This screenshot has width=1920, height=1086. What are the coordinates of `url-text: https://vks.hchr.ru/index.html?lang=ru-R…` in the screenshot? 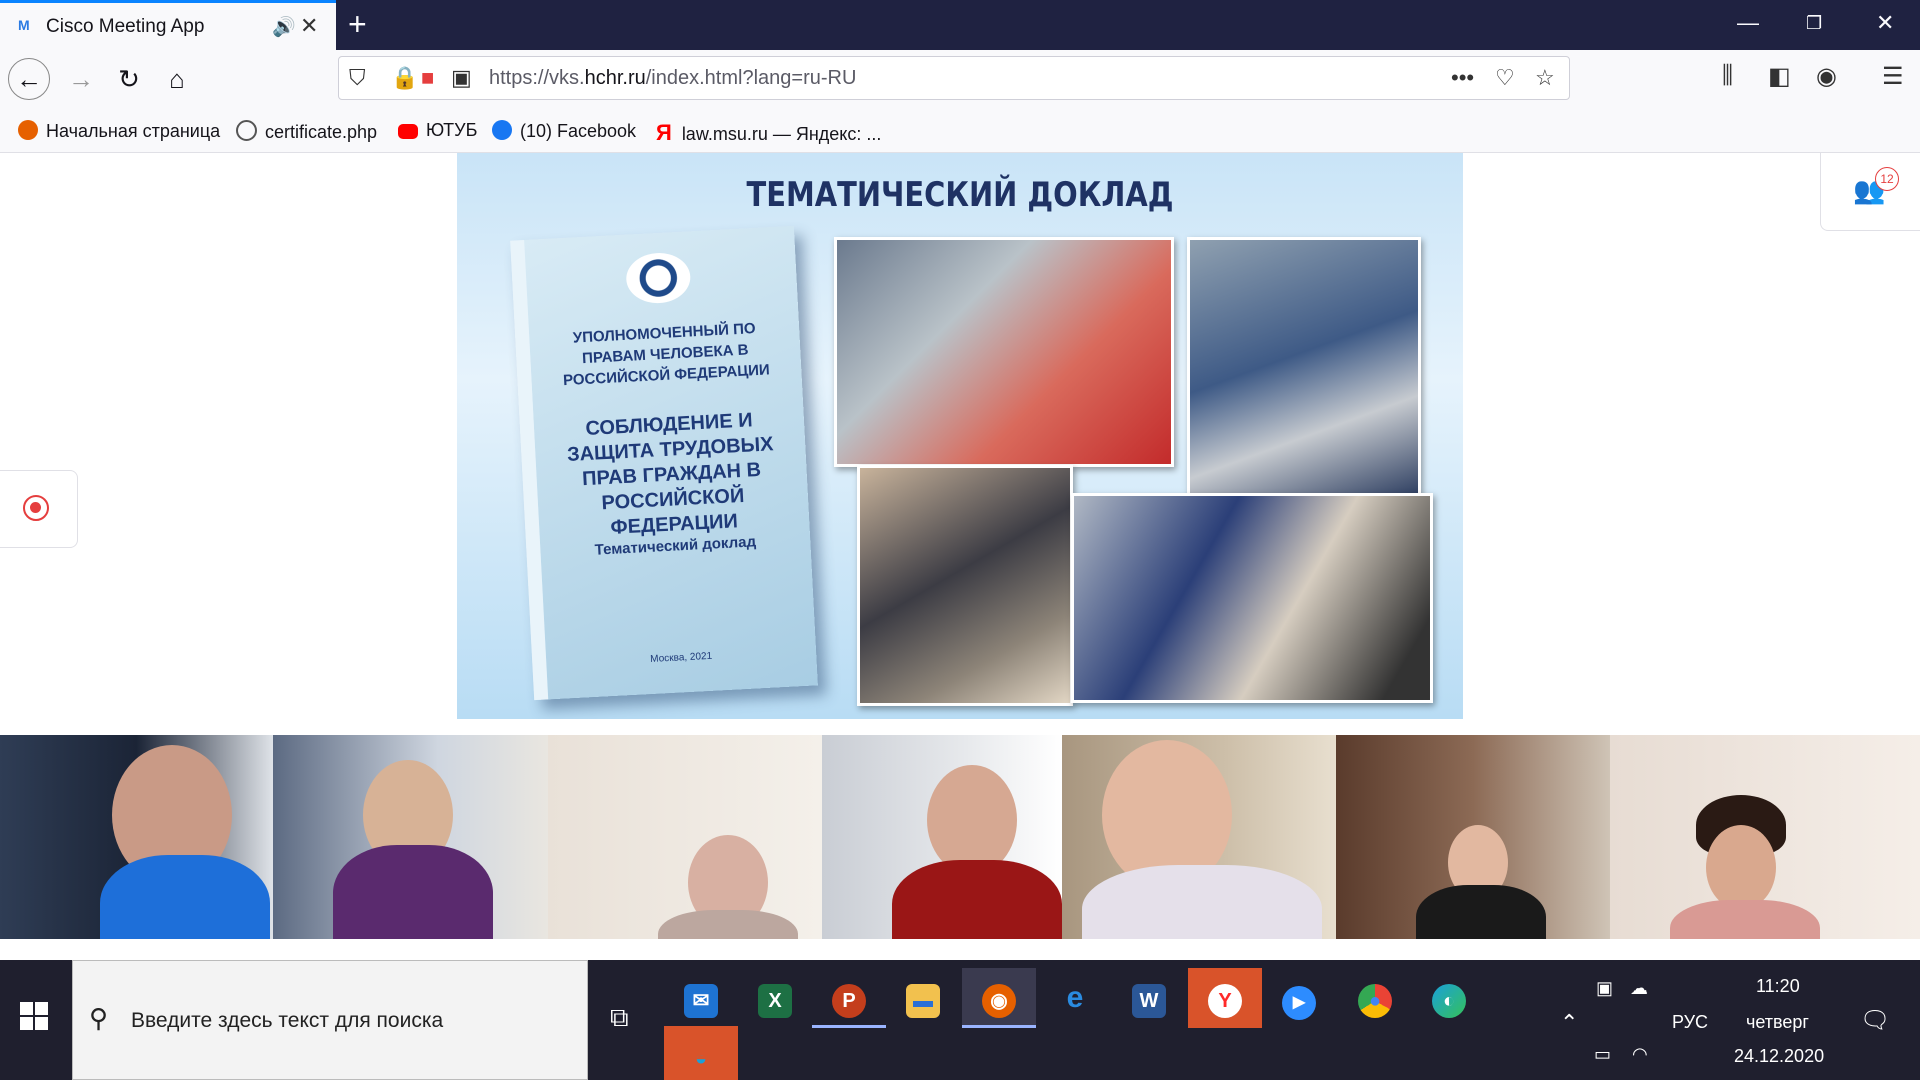 It's located at (672, 78).